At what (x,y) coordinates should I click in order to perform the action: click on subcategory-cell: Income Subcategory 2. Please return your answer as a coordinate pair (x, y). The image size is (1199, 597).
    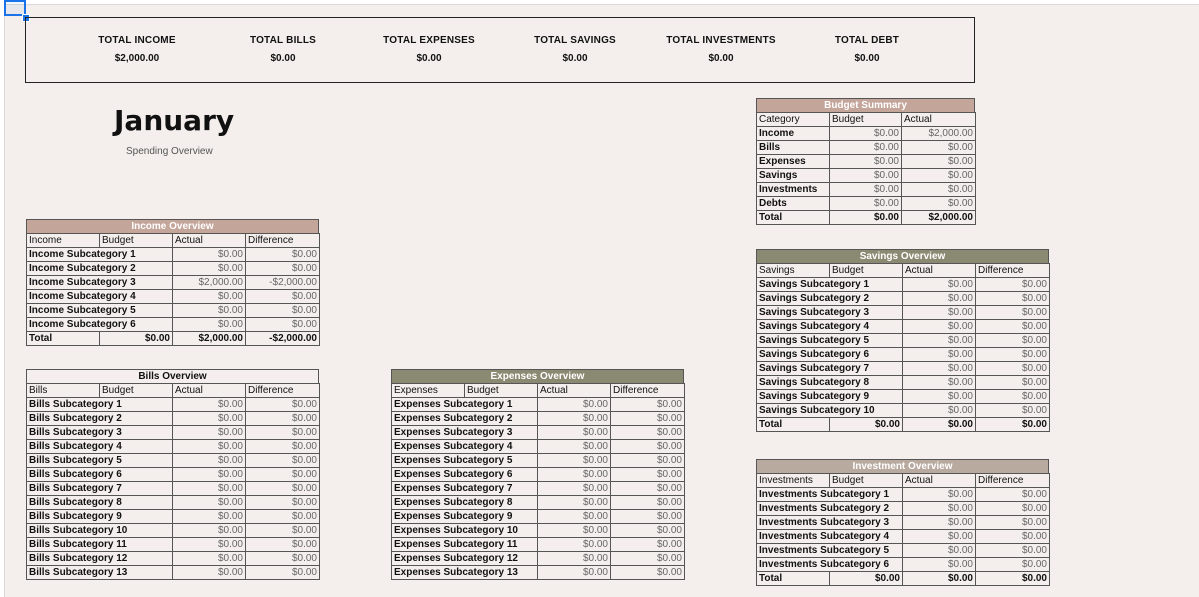
    Looking at the image, I should click on (99, 268).